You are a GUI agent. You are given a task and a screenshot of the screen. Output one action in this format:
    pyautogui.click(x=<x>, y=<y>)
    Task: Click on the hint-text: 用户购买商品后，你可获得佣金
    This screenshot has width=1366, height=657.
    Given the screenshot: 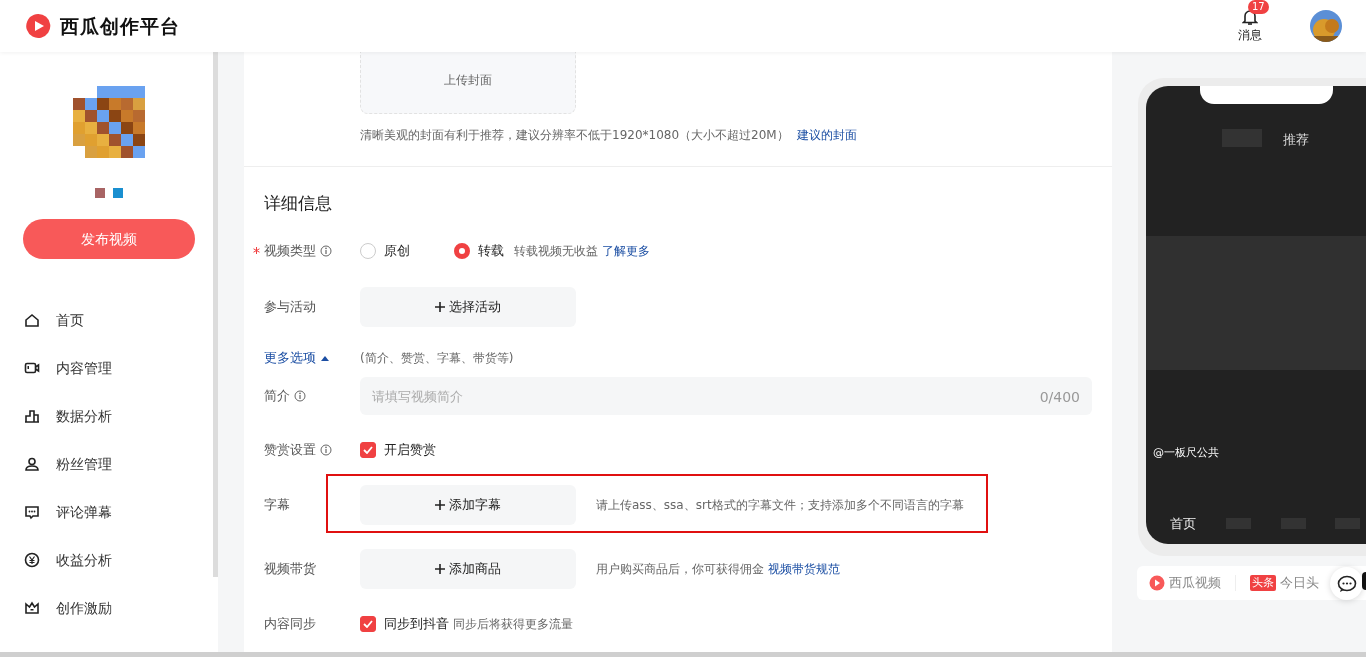 What is the action you would take?
    pyautogui.click(x=680, y=569)
    